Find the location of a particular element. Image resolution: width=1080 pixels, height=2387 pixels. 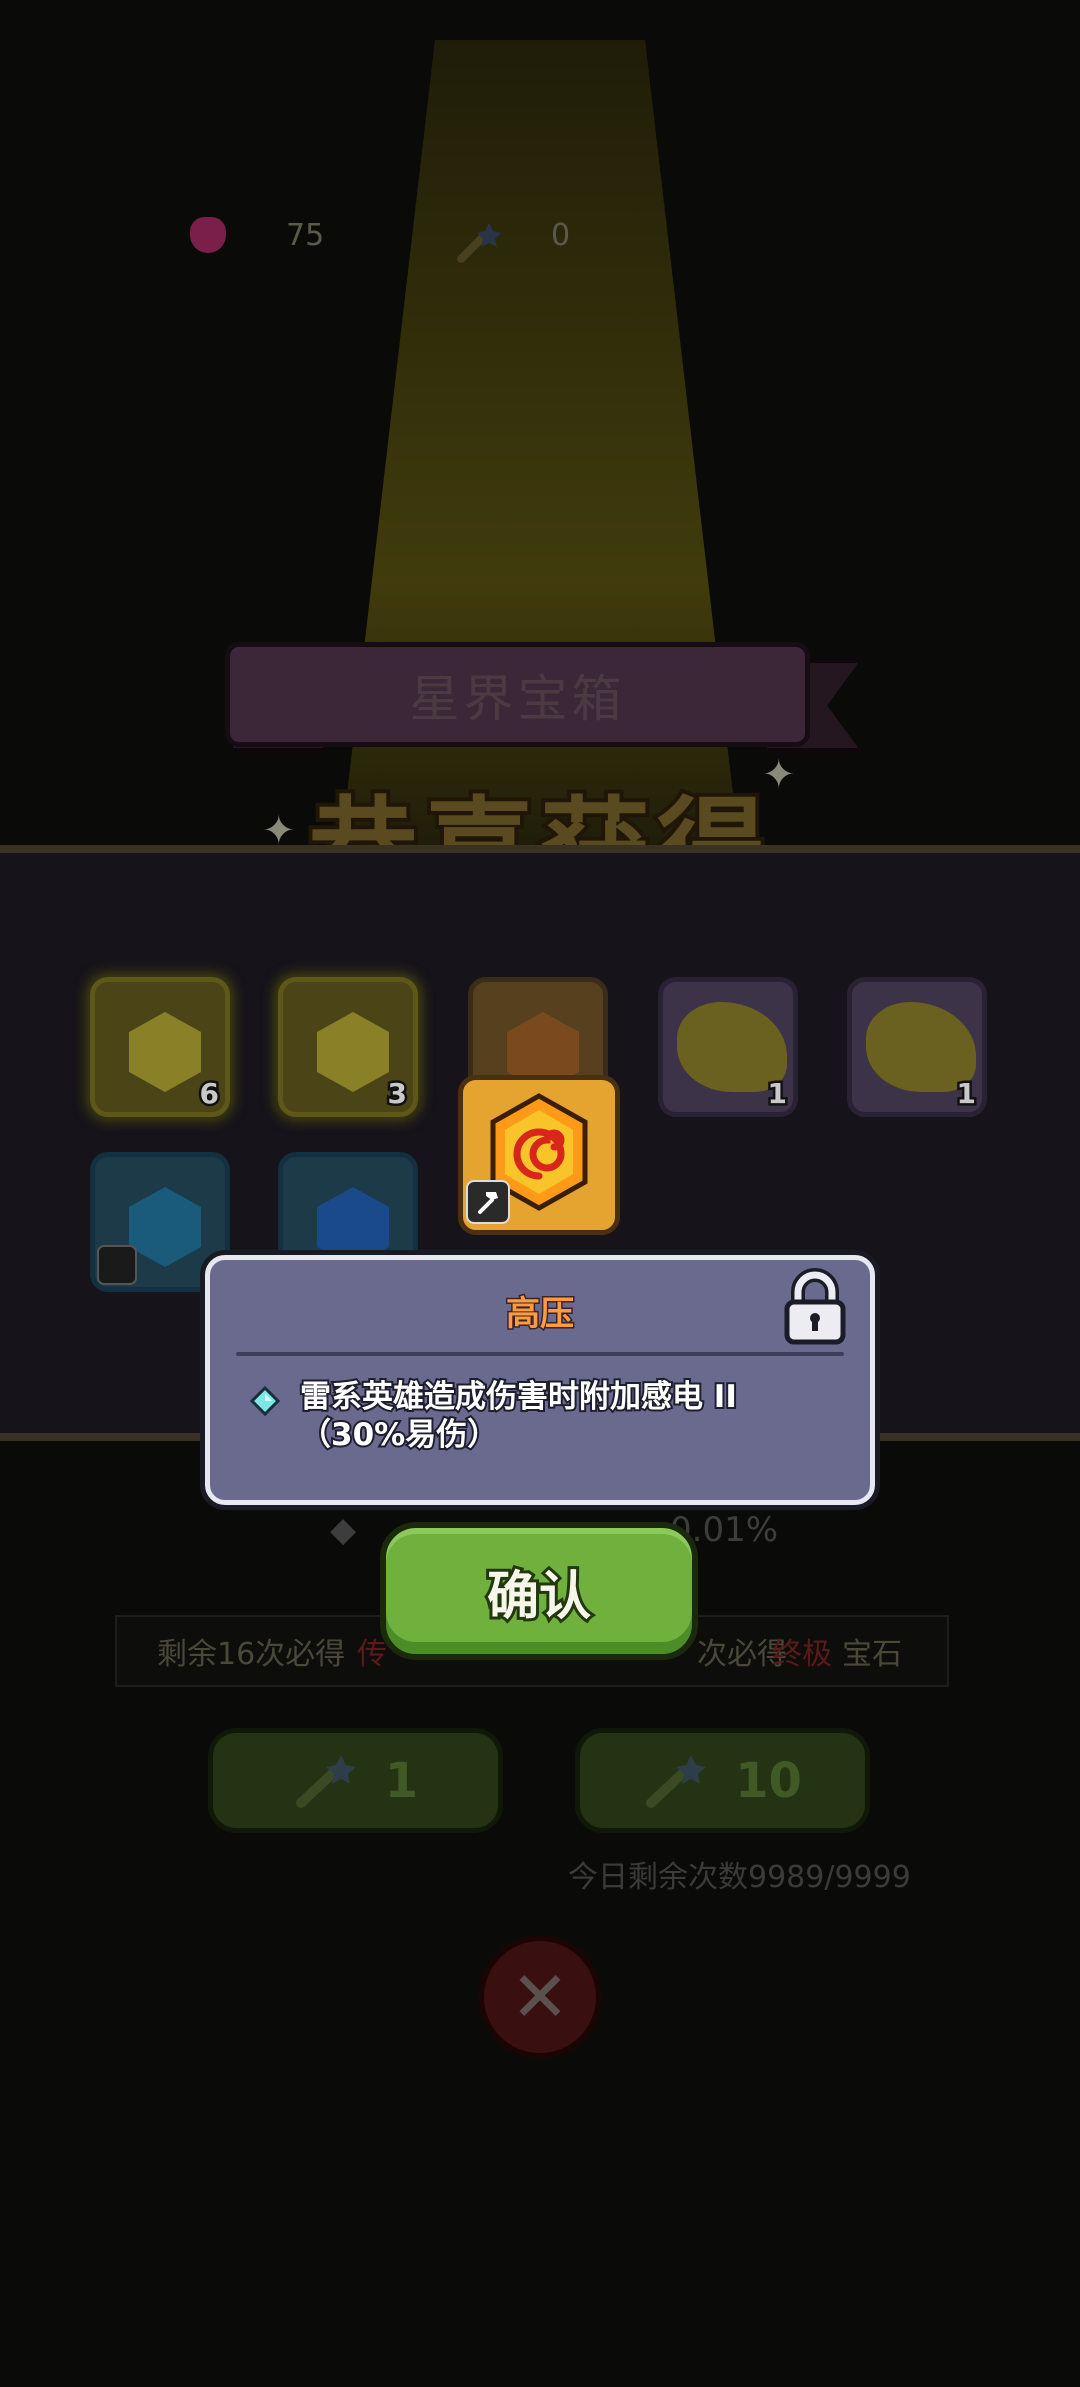

pity-right-suffix: 宝石 is located at coordinates (872, 1654).